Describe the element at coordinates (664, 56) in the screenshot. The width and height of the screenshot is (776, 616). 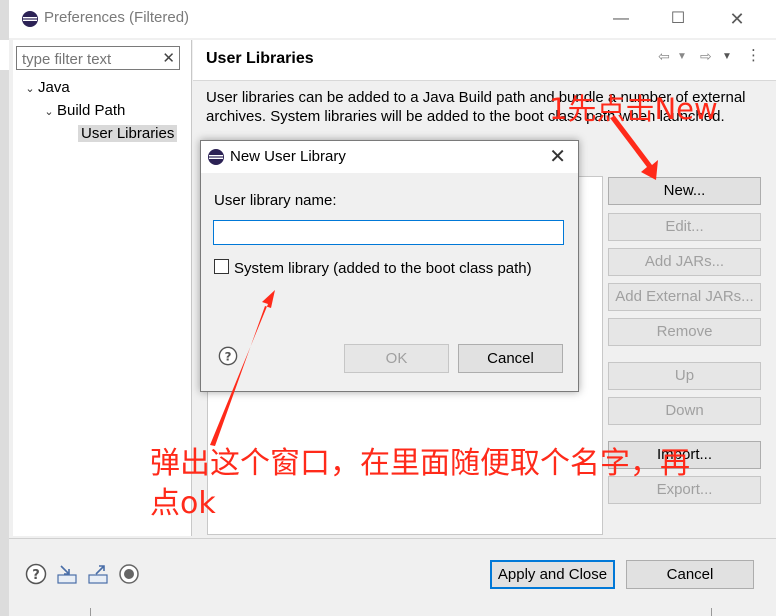
I see `back-icon: ⇦` at that location.